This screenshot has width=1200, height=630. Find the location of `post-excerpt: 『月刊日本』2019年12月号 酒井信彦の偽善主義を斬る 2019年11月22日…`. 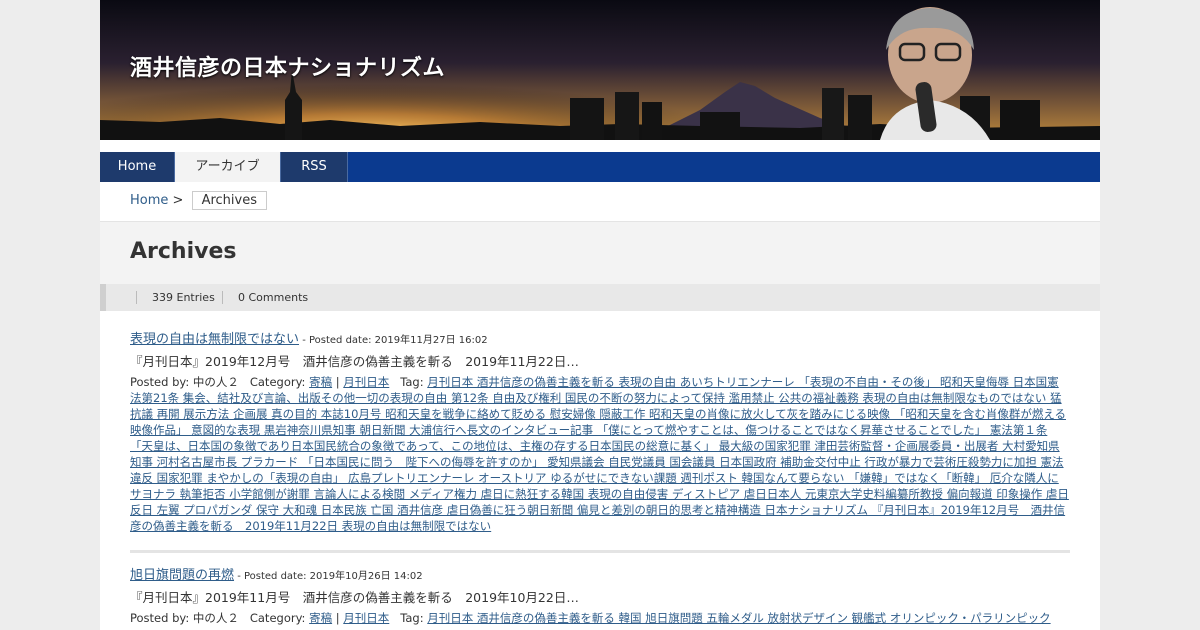

post-excerpt: 『月刊日本』2019年12月号 酒井信彦の偽善主義を斬る 2019年11月22日… is located at coordinates (354, 361).